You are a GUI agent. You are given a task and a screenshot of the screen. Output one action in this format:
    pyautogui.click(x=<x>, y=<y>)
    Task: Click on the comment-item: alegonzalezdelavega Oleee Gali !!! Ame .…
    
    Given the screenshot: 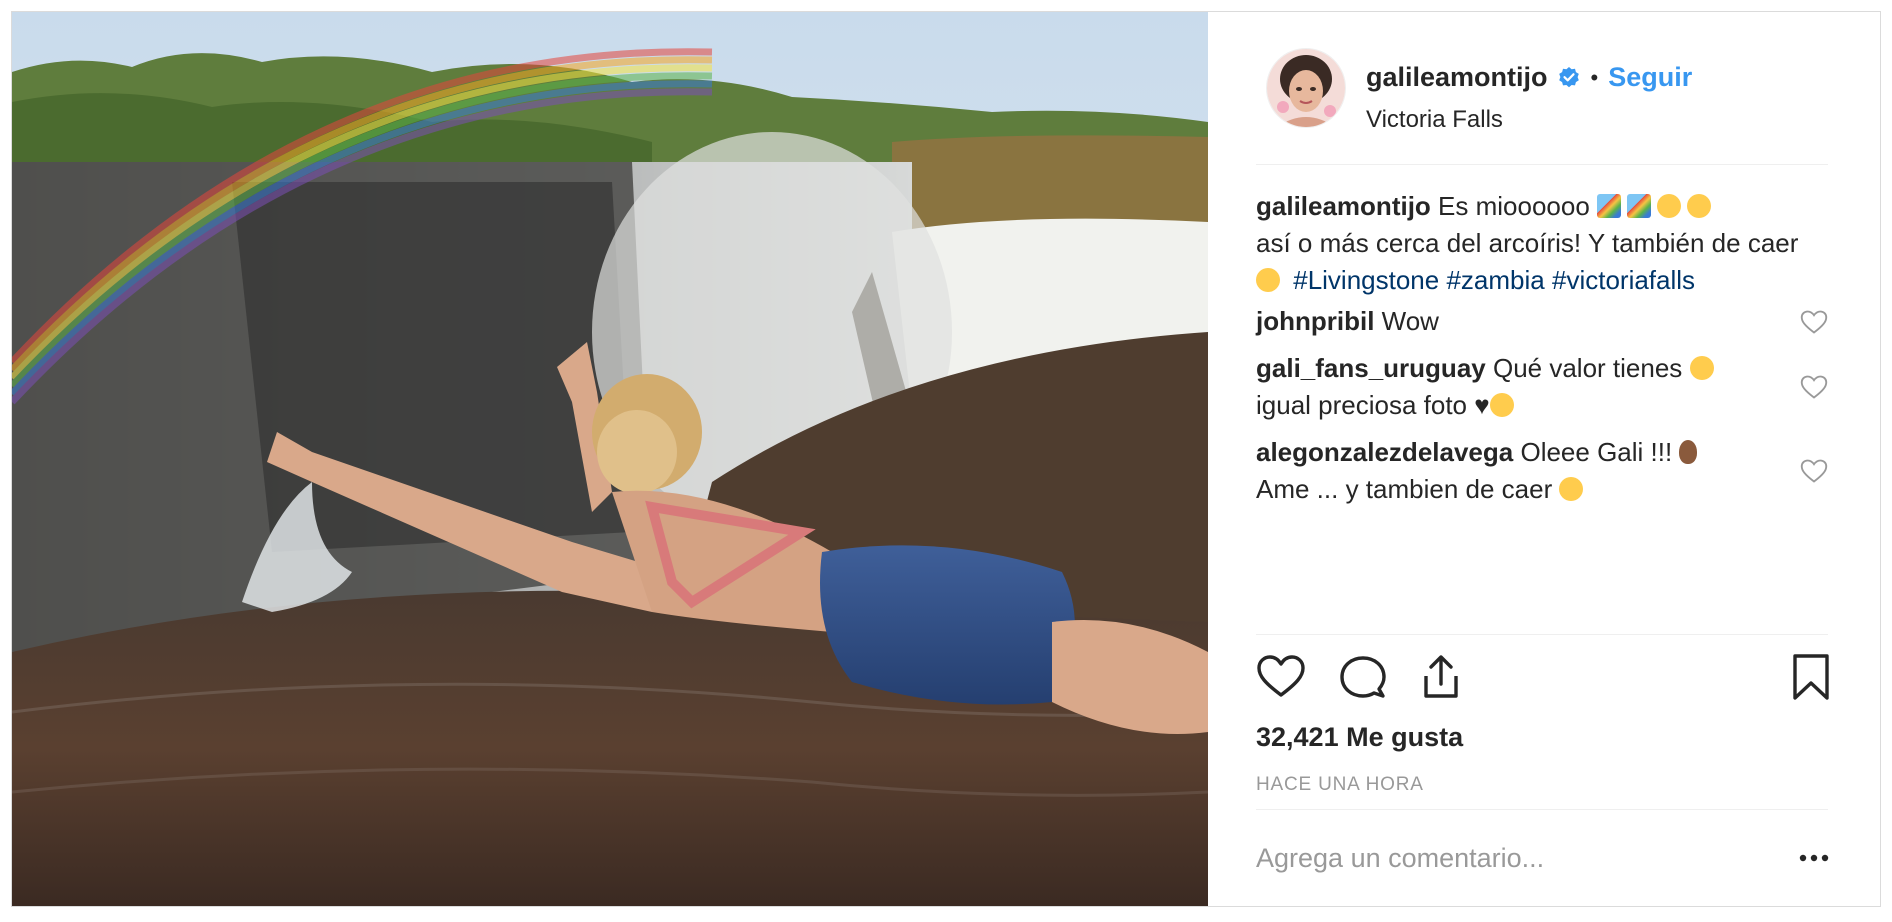 What is the action you would take?
    pyautogui.click(x=1542, y=471)
    